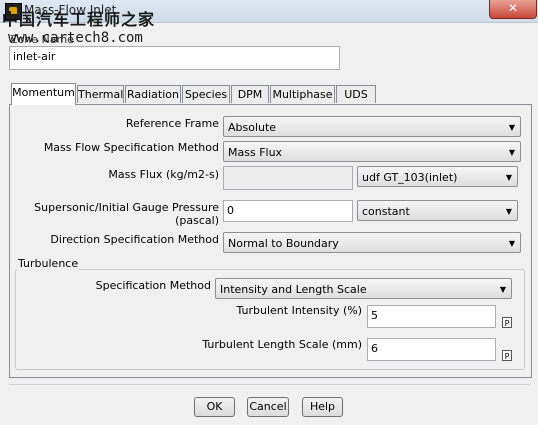 This screenshot has height=425, width=538. I want to click on reference-frame-dropdown: Absolute ▼, so click(372, 126).